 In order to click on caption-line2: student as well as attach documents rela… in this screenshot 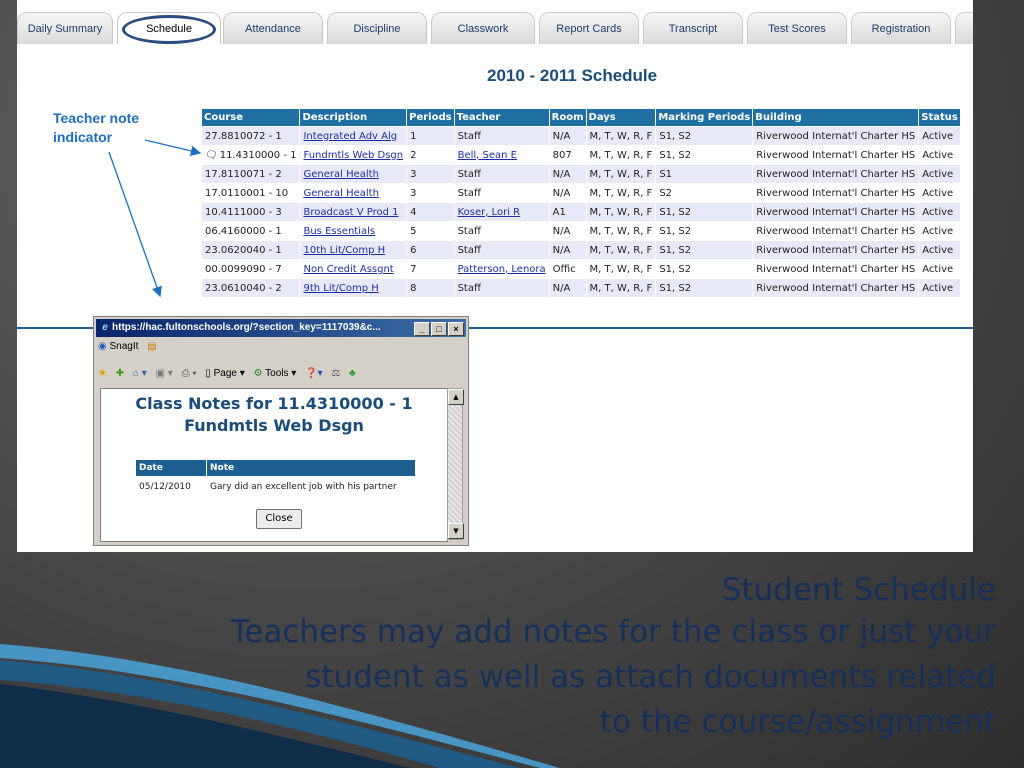, I will do `click(650, 677)`.